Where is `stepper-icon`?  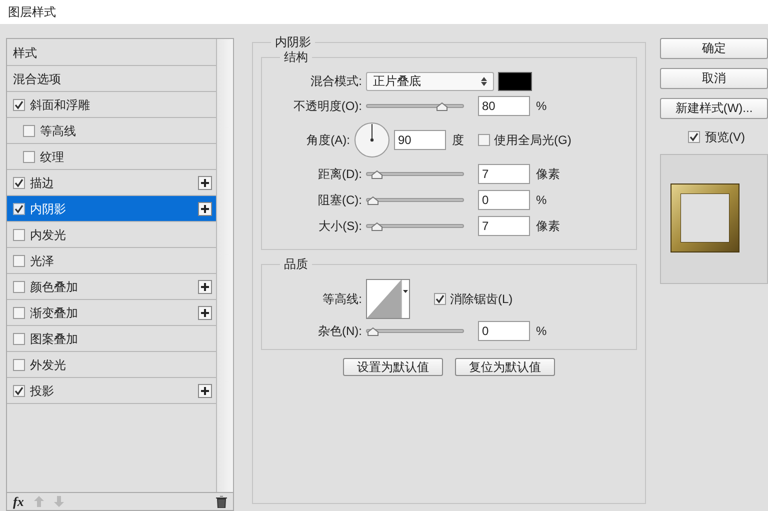
stepper-icon is located at coordinates (484, 81).